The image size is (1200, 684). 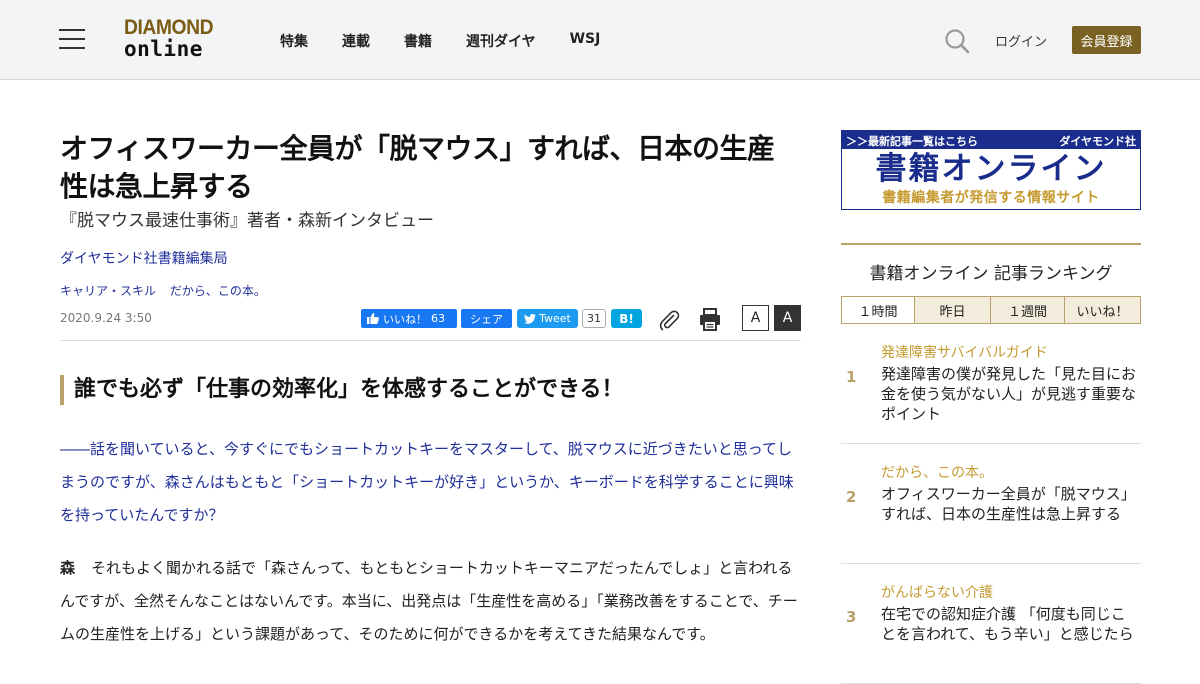 I want to click on ranking-category: だから、この本。, so click(x=937, y=472).